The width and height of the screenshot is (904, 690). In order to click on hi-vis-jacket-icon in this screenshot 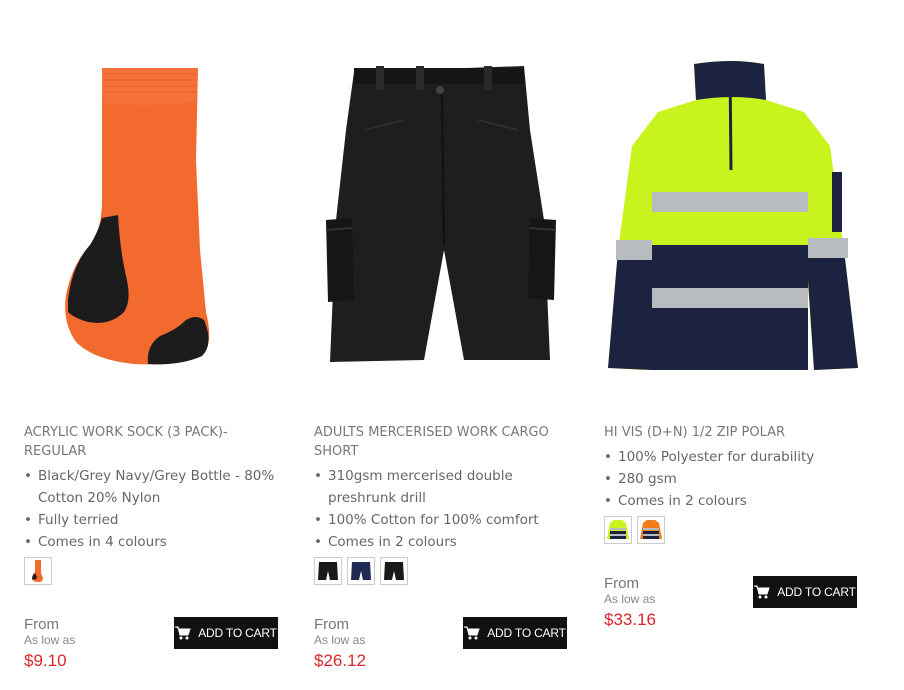, I will do `click(733, 215)`.